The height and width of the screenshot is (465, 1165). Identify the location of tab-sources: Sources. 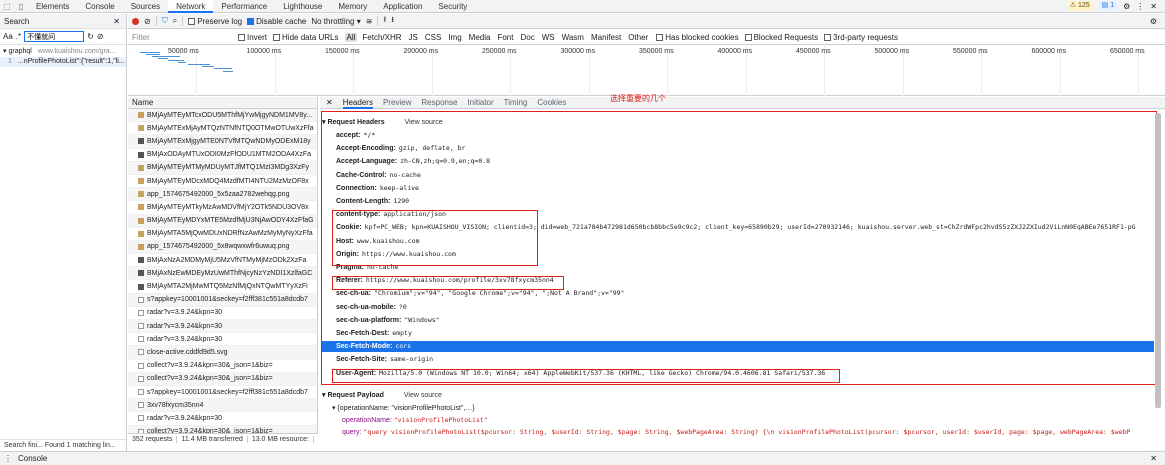
(145, 6).